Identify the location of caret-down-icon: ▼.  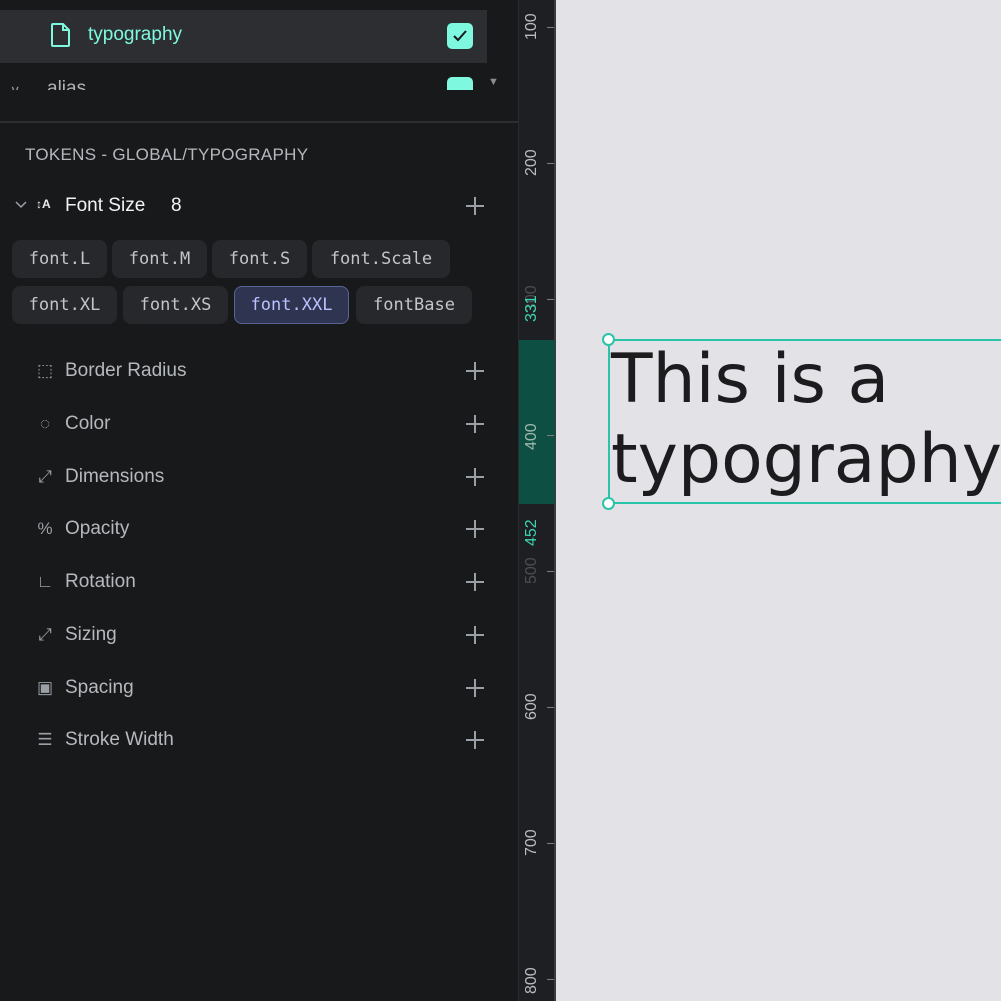
(493, 82).